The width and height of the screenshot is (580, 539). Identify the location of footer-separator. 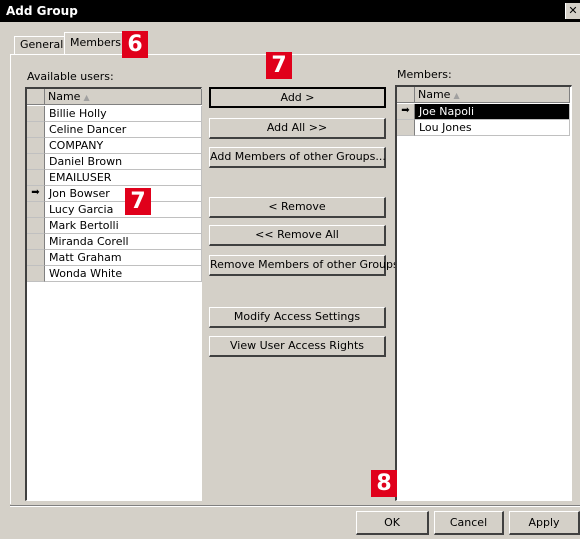
(295, 506).